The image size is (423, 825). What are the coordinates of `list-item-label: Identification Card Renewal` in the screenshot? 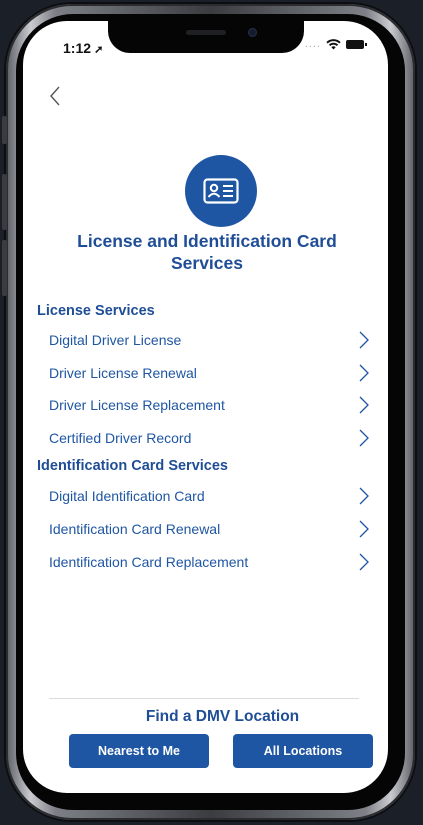 It's located at (135, 529).